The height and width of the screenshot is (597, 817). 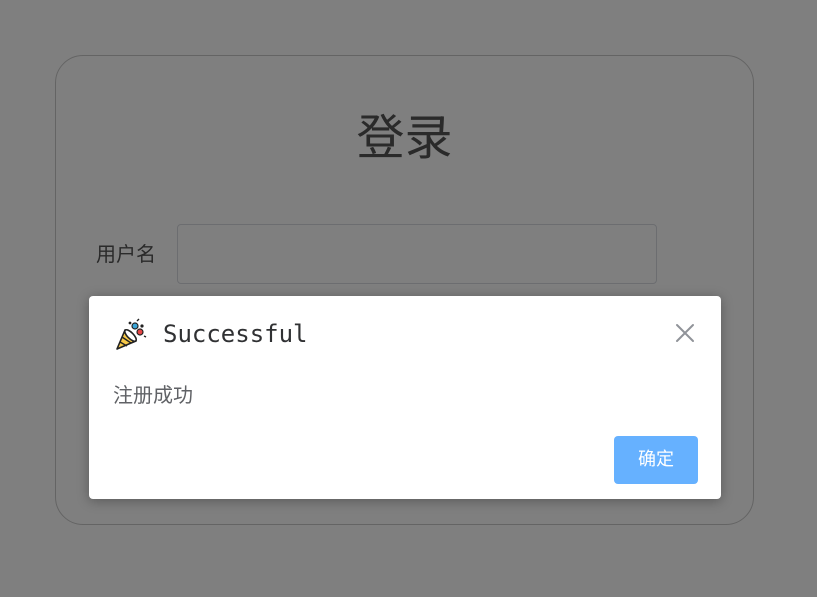 What do you see at coordinates (235, 334) in the screenshot?
I see `dialog-title: Successful` at bounding box center [235, 334].